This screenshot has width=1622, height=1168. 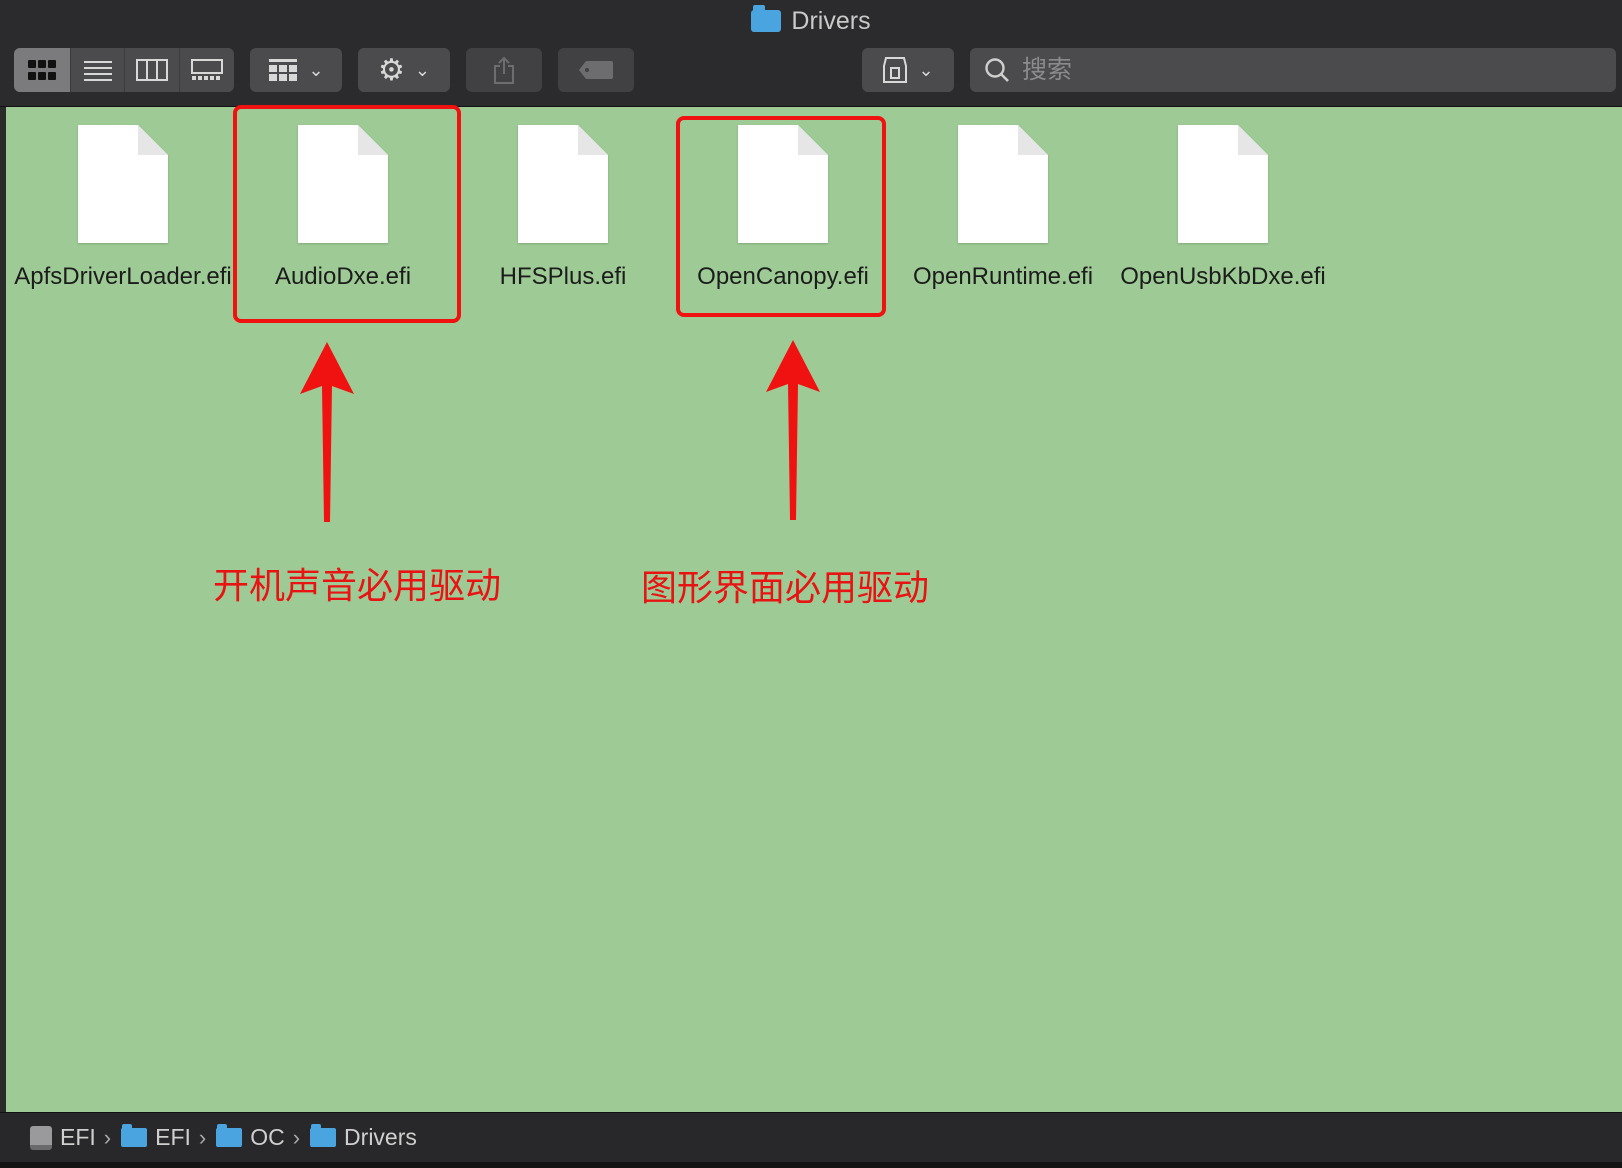 I want to click on list-view-button, so click(x=98, y=70).